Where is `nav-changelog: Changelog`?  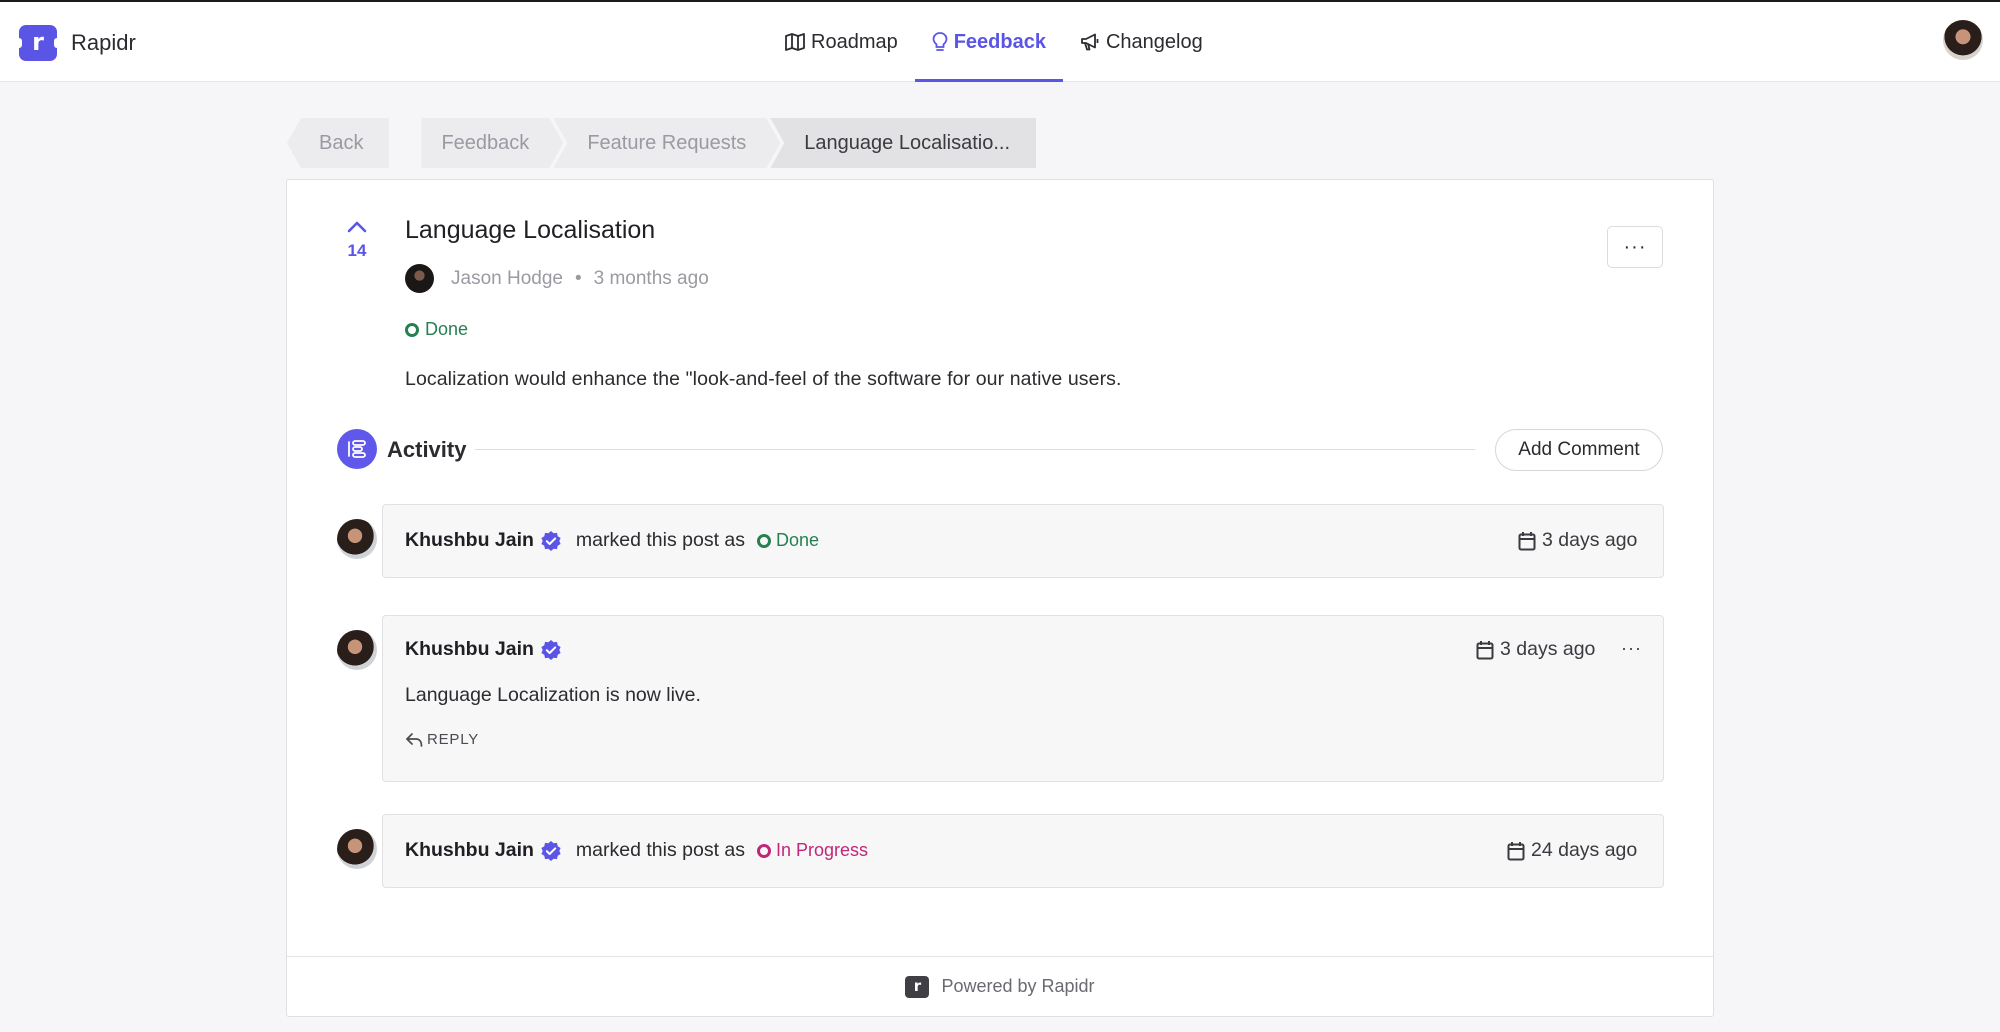 nav-changelog: Changelog is located at coordinates (1141, 42).